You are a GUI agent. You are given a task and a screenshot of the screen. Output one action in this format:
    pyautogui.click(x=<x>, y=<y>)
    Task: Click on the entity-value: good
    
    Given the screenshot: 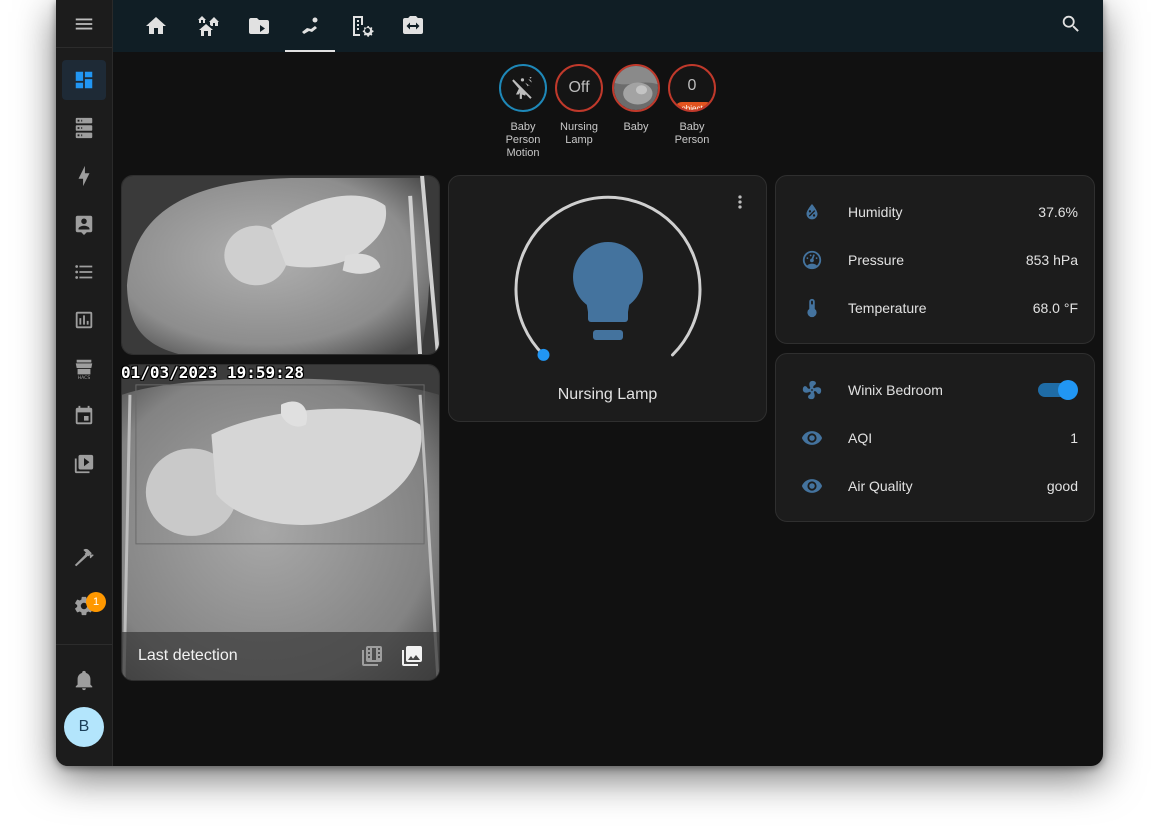 What is the action you would take?
    pyautogui.click(x=1062, y=486)
    